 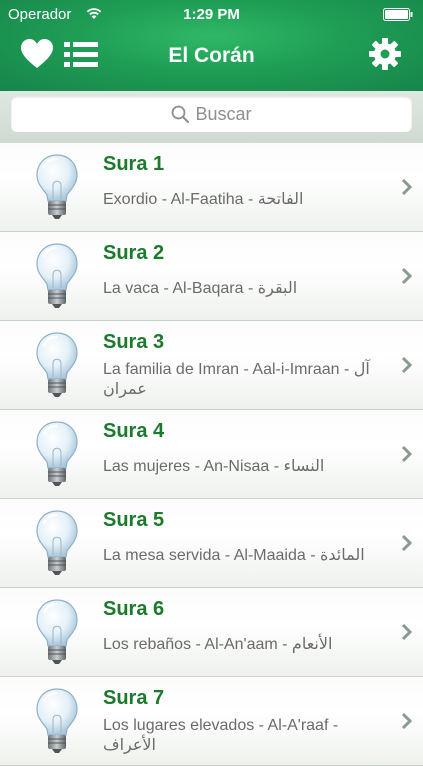 I want to click on sura-row-4: Sura 4 Las mujeres - An-Nisaa - النساء, so click(x=211, y=454).